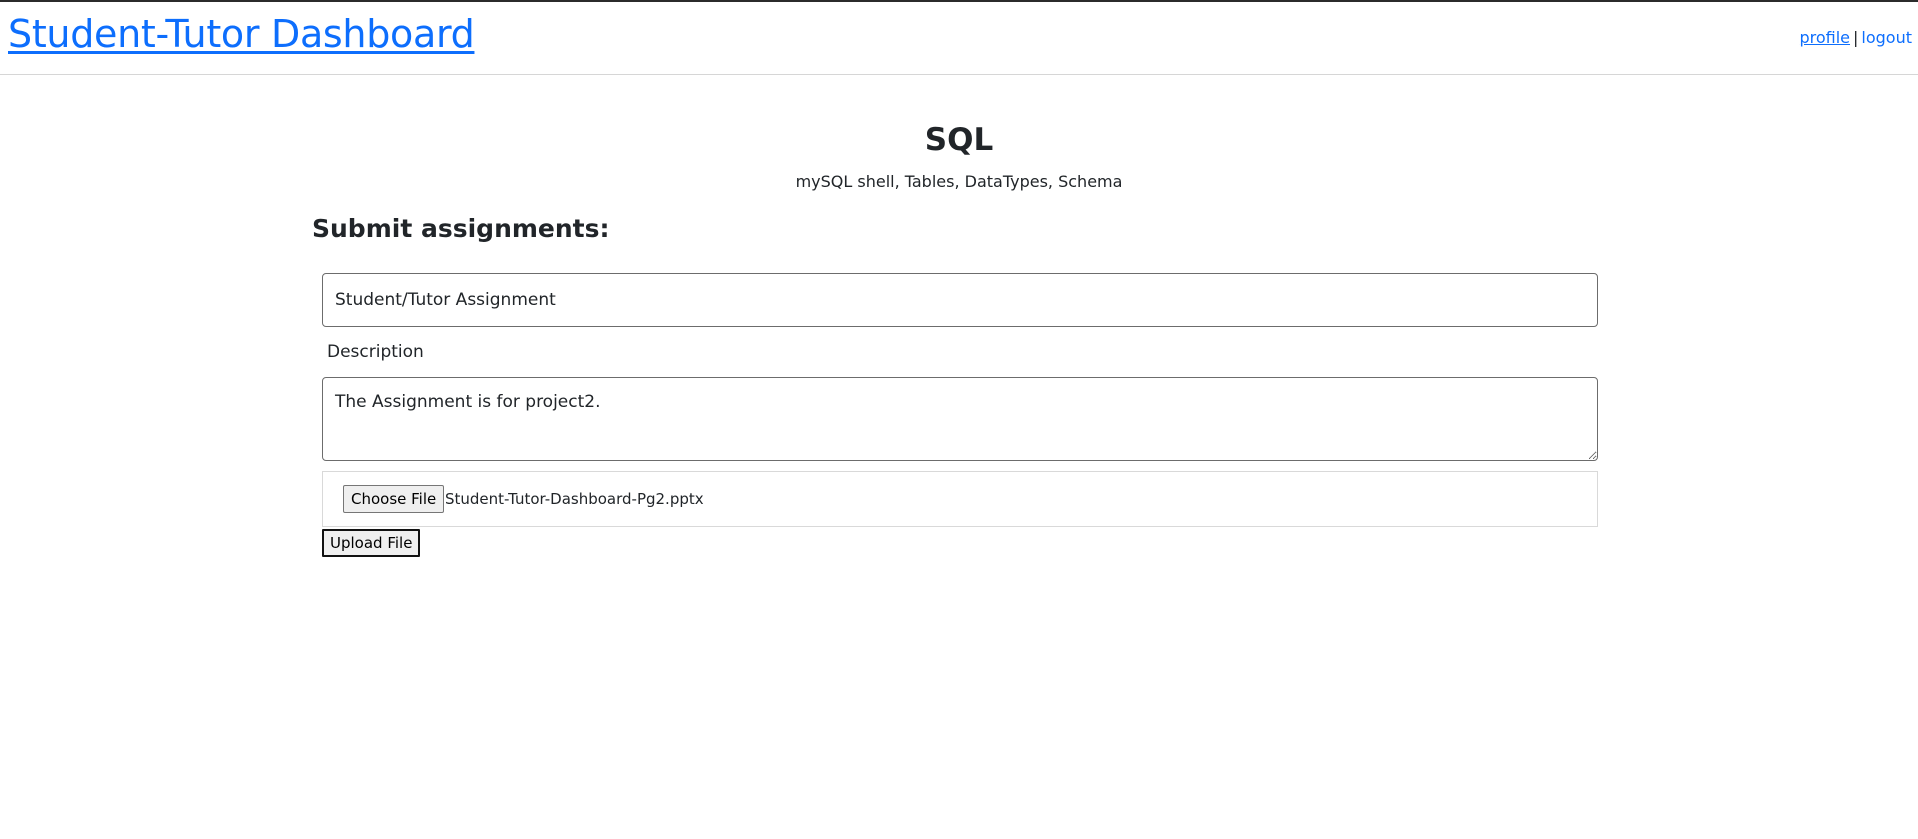 The height and width of the screenshot is (839, 1918). I want to click on course-title: SQL, so click(959, 140).